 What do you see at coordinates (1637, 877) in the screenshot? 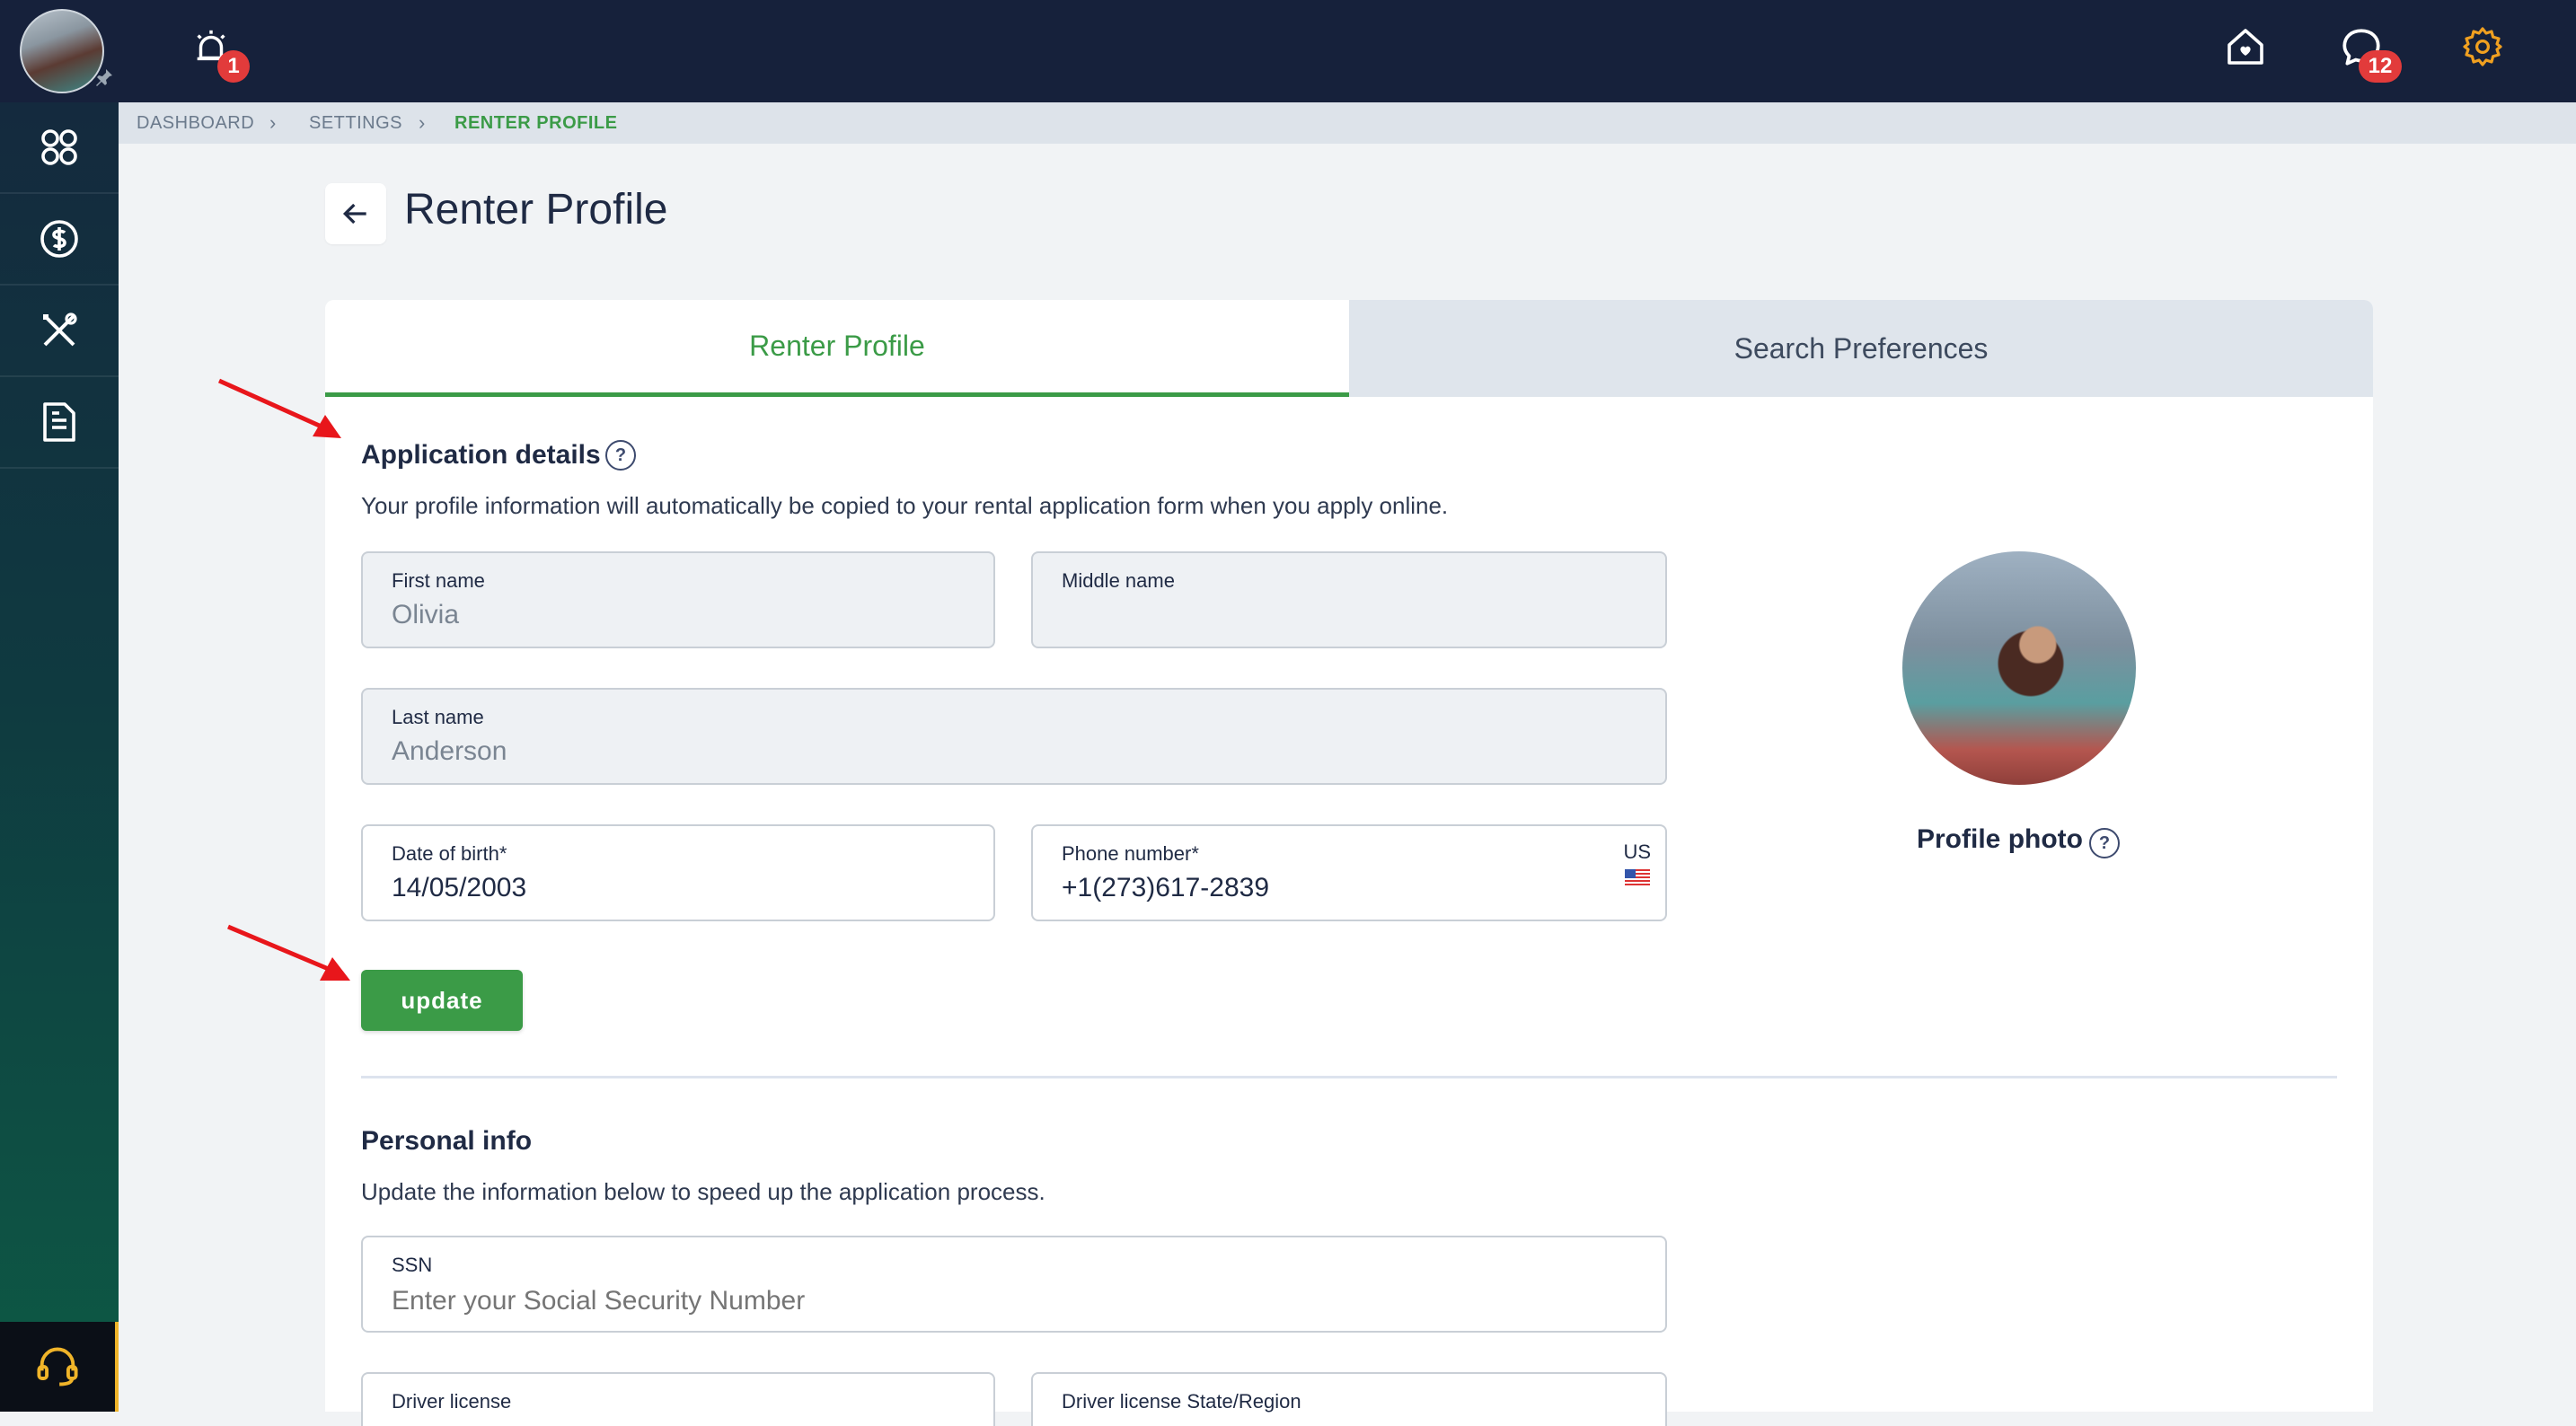
I see `us-flag-icon` at bounding box center [1637, 877].